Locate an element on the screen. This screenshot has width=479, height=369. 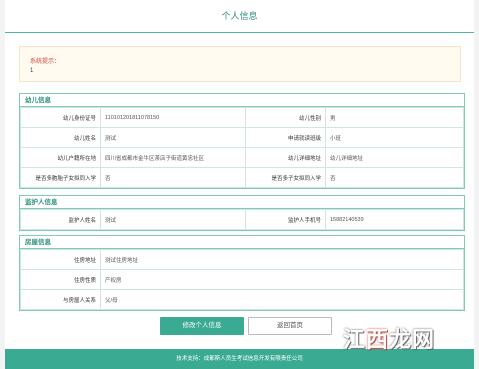
table-row: 与房屋人关系 父/母 is located at coordinates (242, 299).